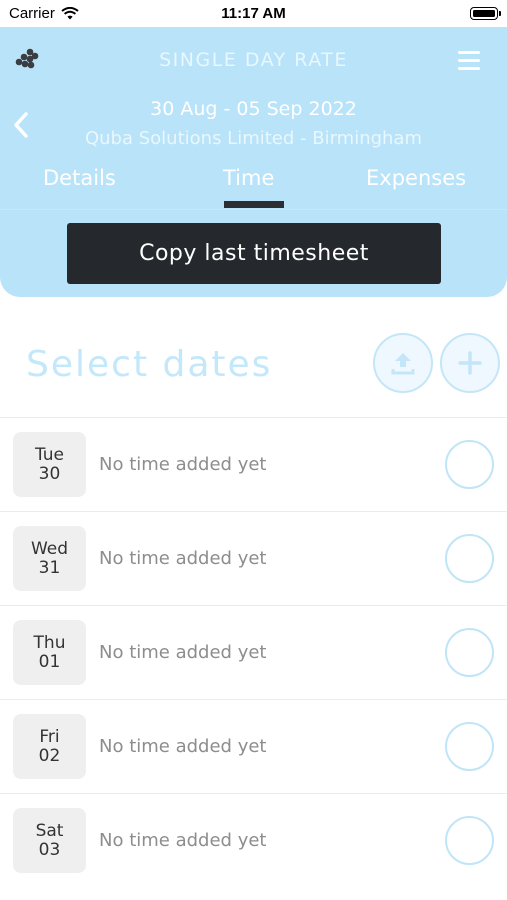 Image resolution: width=507 pixels, height=900 pixels. What do you see at coordinates (49, 849) in the screenshot?
I see `day-date: 03` at bounding box center [49, 849].